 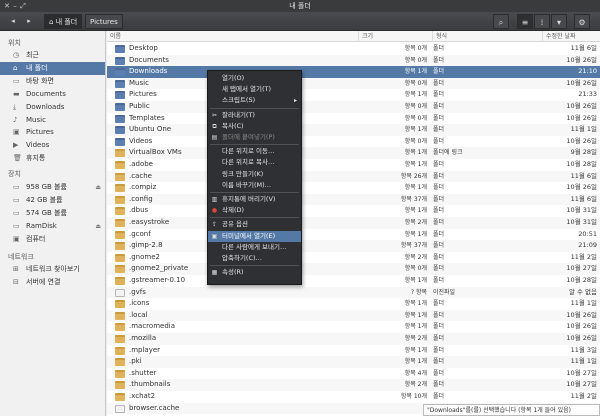 What do you see at coordinates (353, 165) in the screenshot?
I see `file-row: .adobe 항목 1개 폴더 10월 28일` at bounding box center [353, 165].